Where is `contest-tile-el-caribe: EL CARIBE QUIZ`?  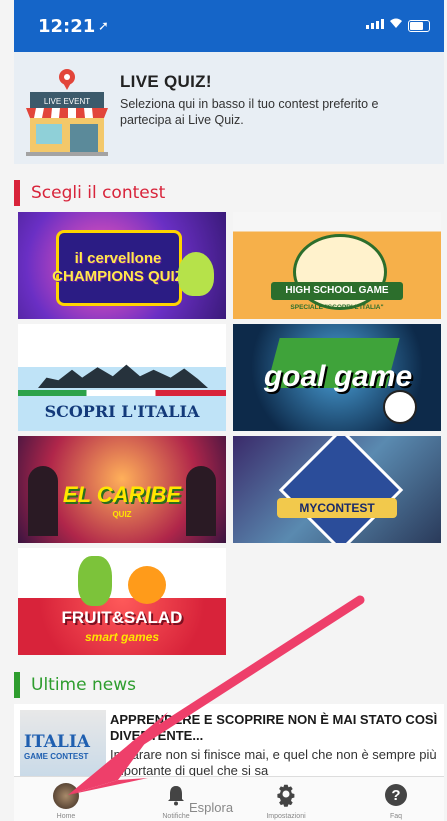
contest-tile-el-caribe: EL CARIBE QUIZ is located at coordinates (122, 489).